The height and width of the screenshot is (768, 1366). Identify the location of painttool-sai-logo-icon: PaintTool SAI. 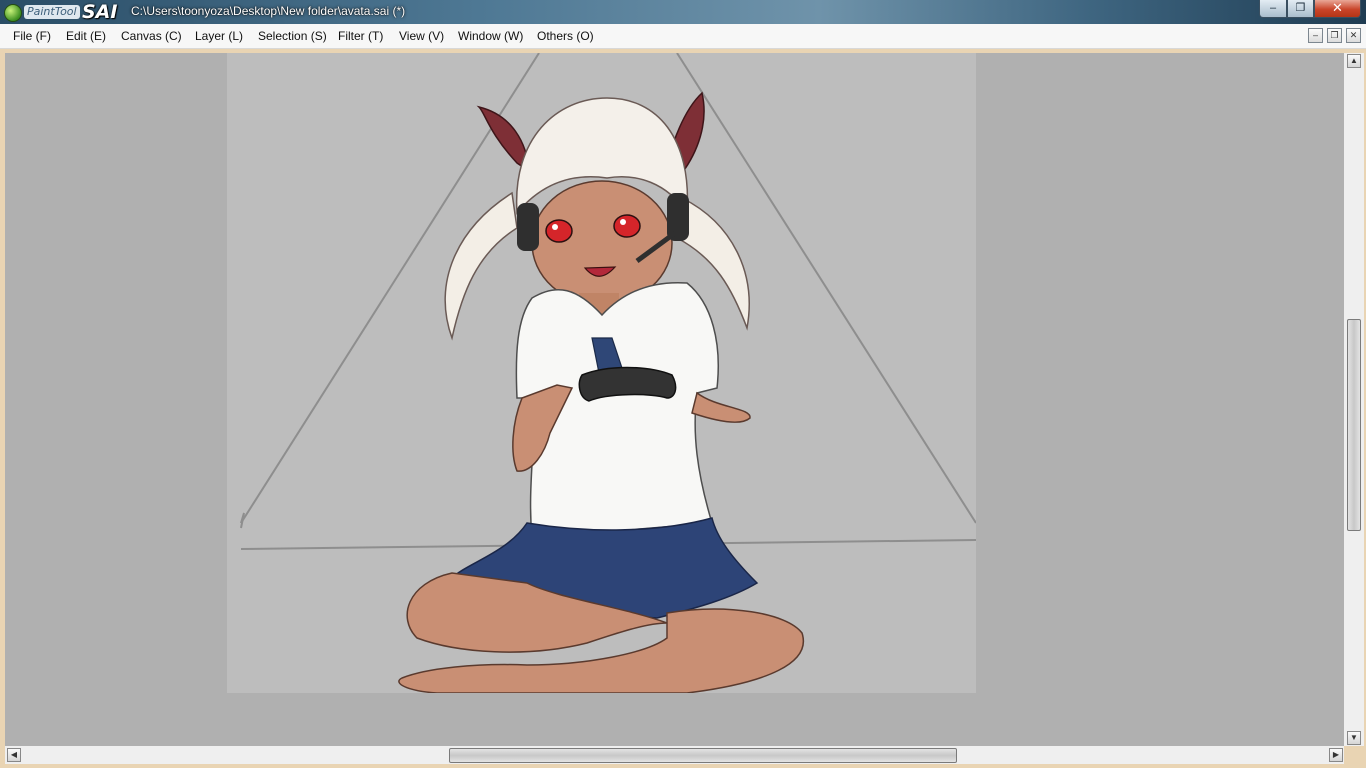
(62, 12).